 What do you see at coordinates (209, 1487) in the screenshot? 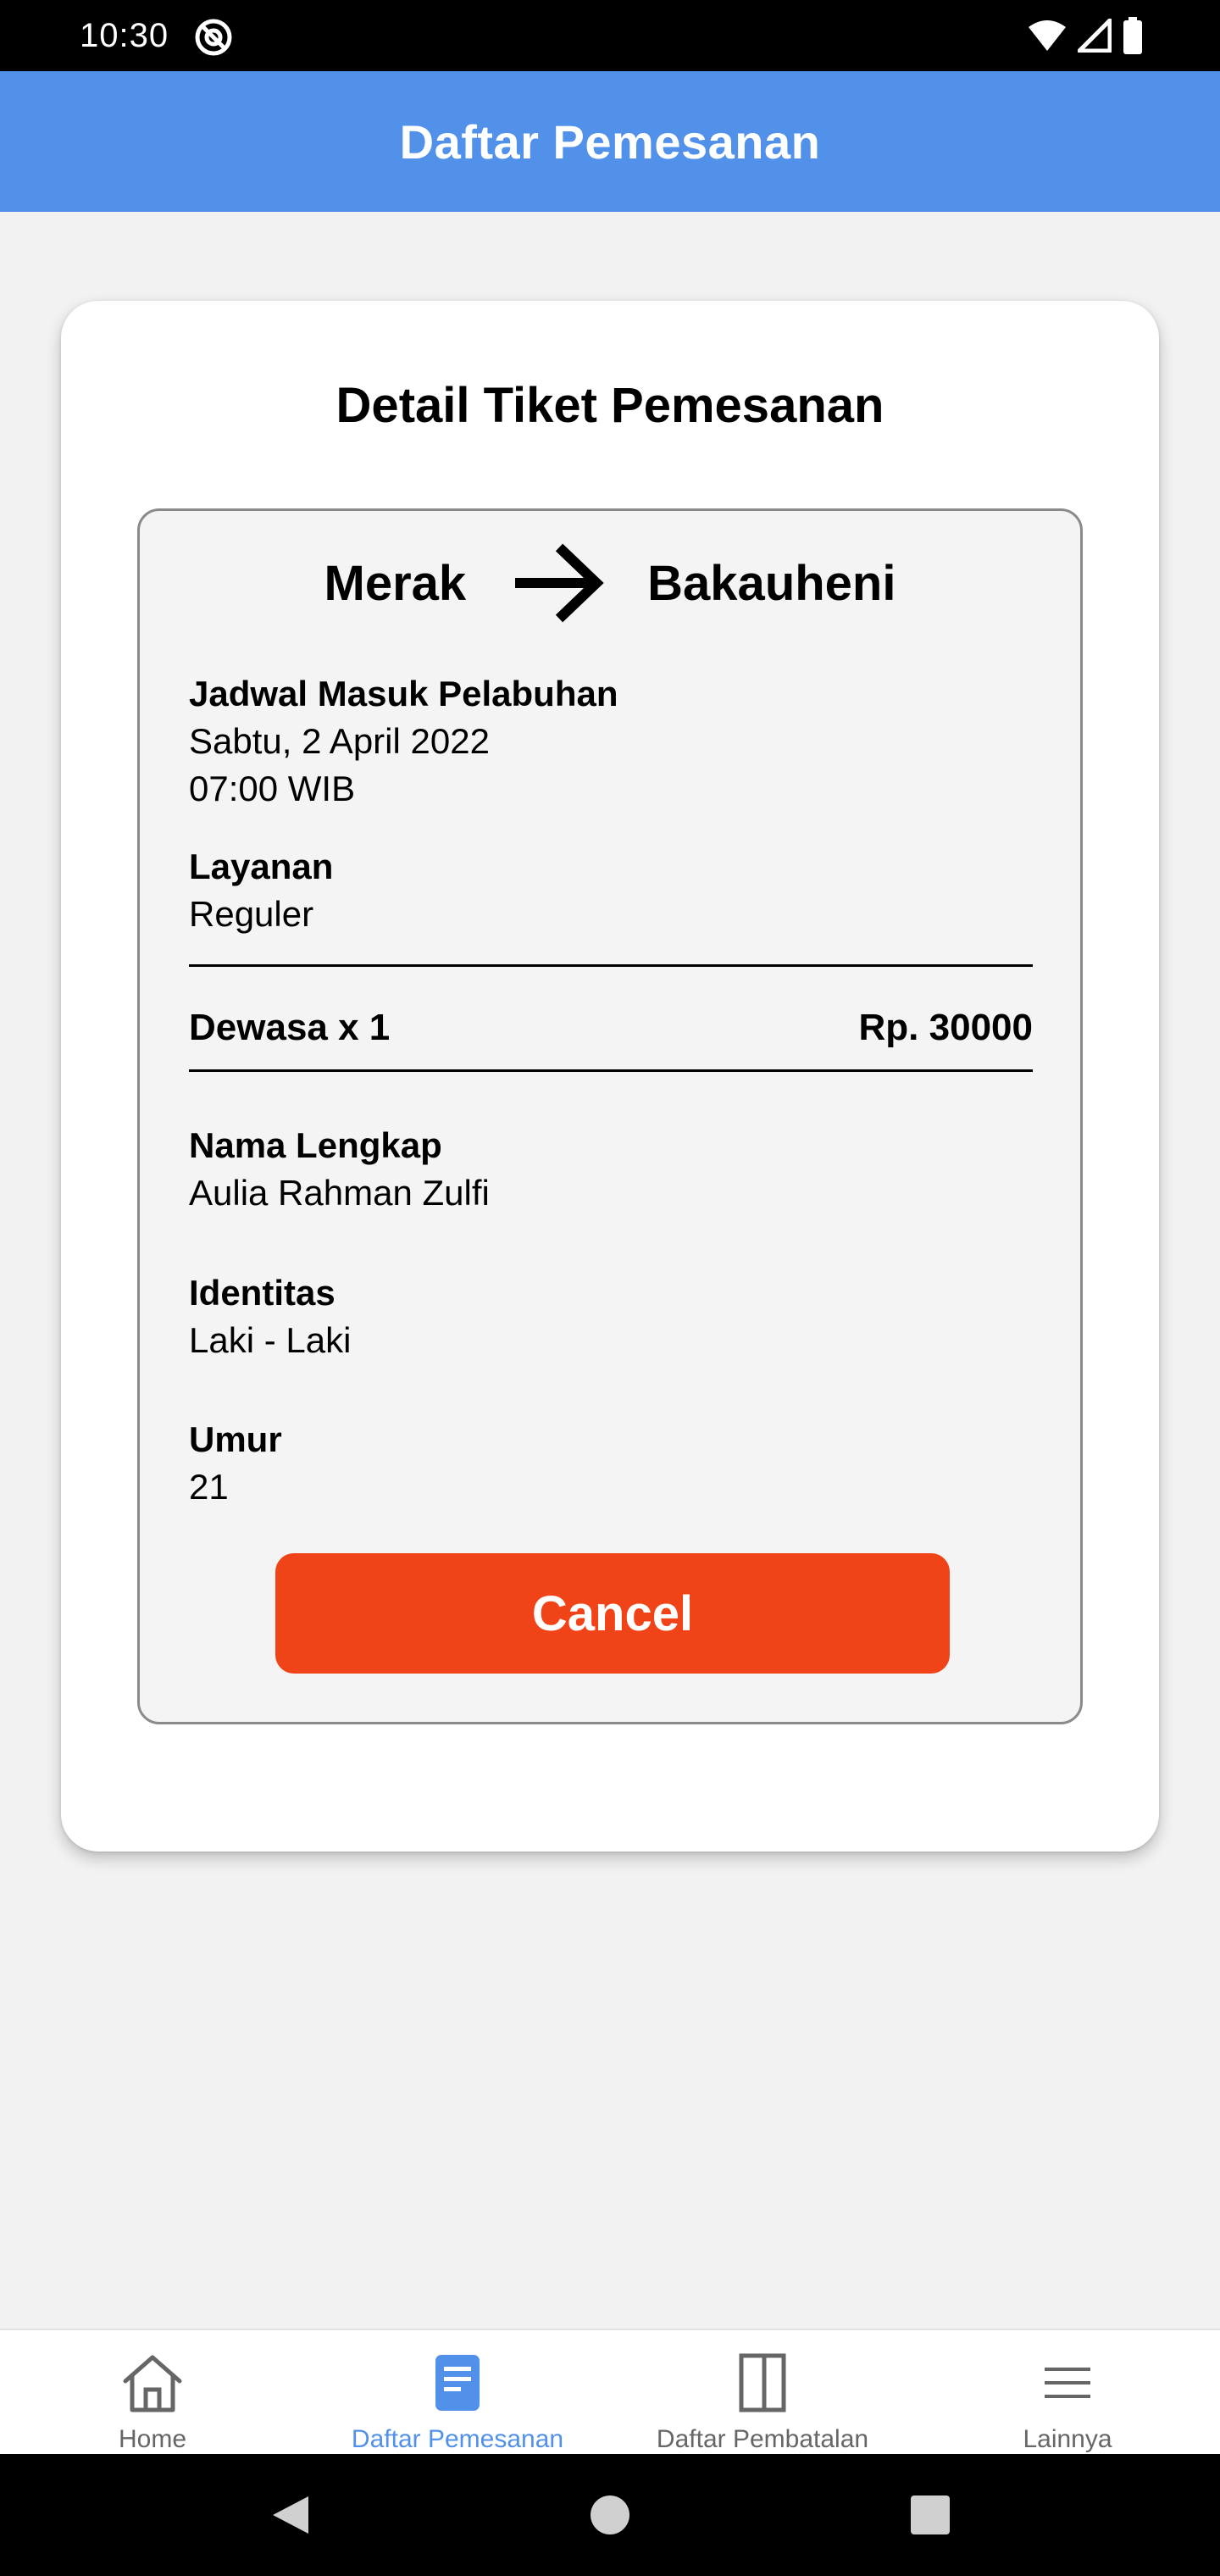
I see `age-value: 21` at bounding box center [209, 1487].